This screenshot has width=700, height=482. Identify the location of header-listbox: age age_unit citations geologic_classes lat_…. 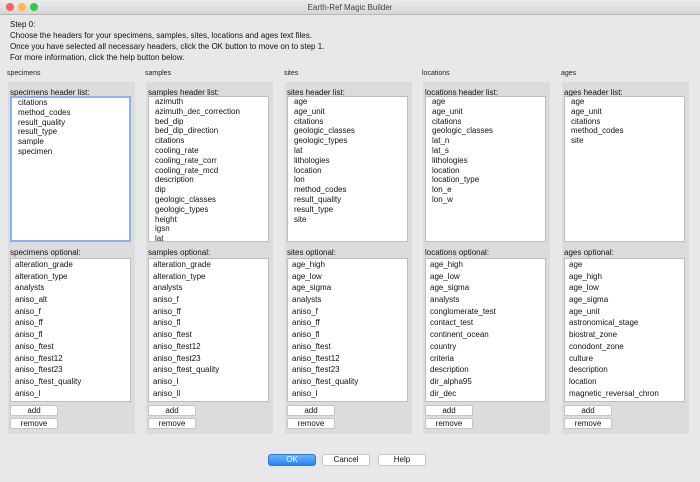
(485, 169).